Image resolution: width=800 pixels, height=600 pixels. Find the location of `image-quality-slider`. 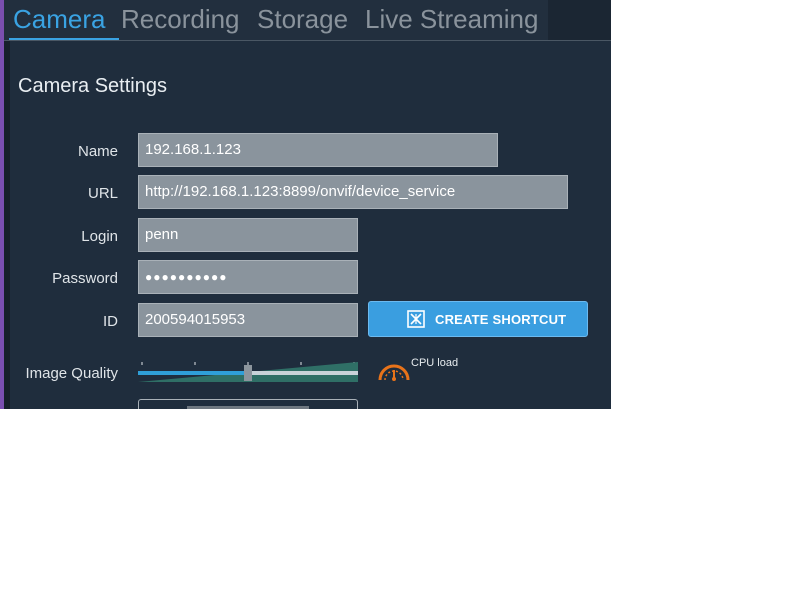

image-quality-slider is located at coordinates (248, 373).